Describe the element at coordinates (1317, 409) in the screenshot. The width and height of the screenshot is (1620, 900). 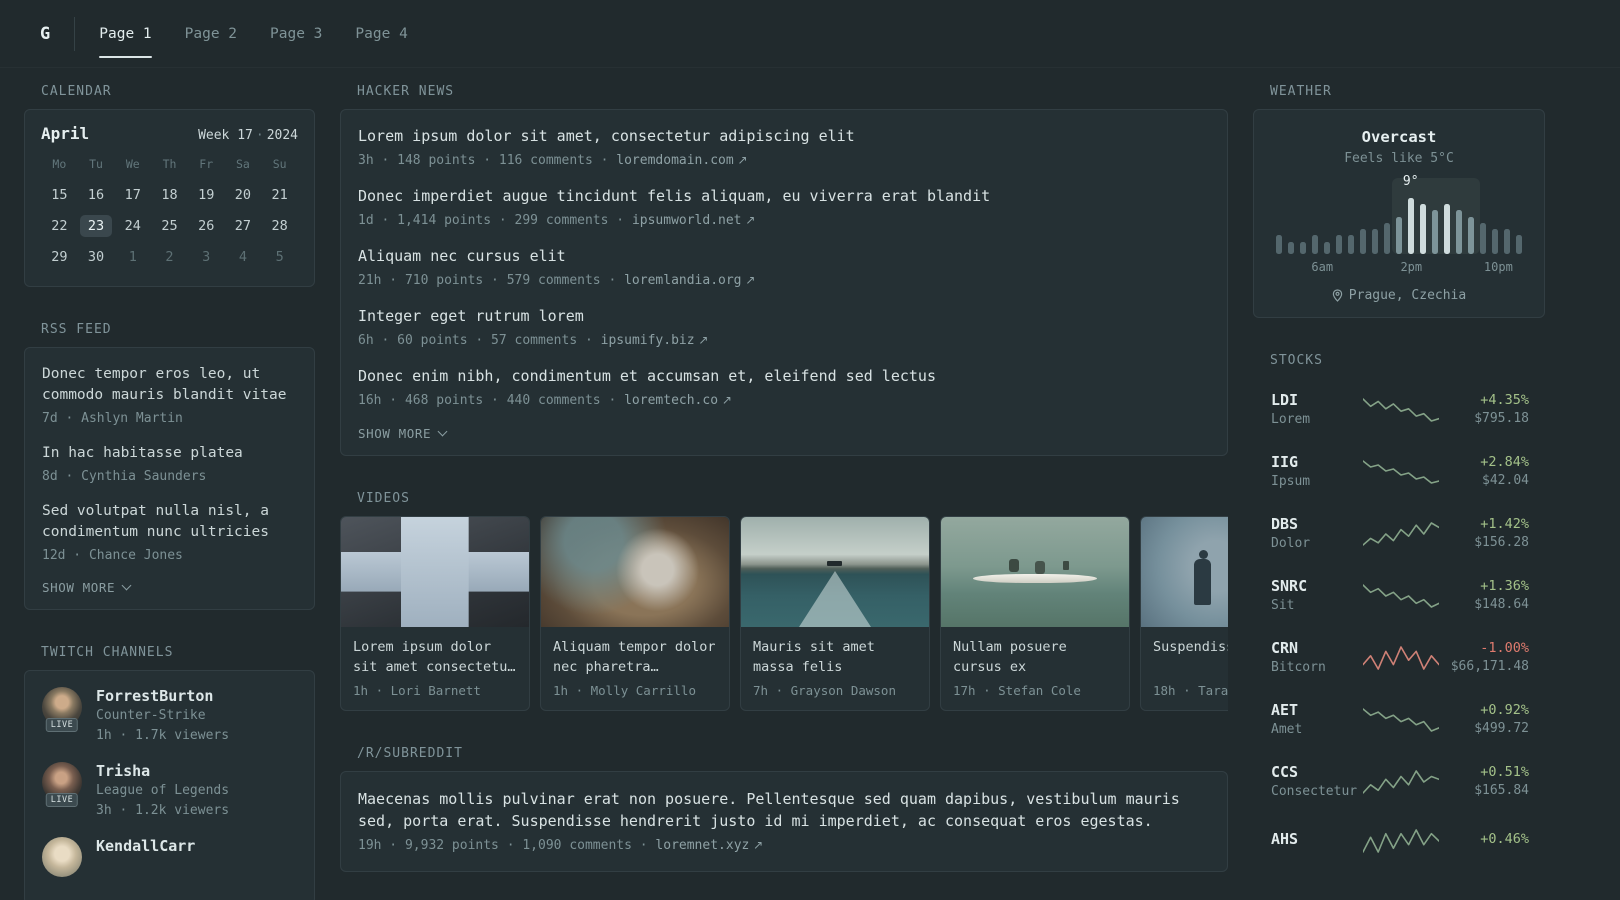
I see `stock-info: LDI Lorem` at that location.